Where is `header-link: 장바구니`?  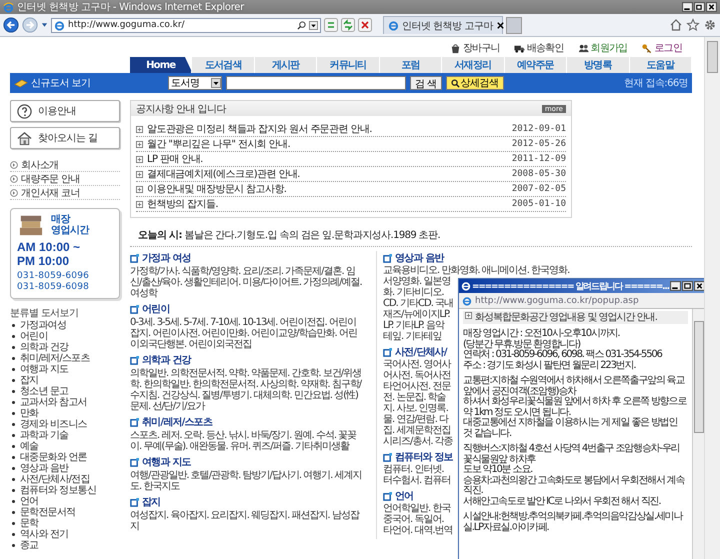 header-link: 장바구니 is located at coordinates (475, 48).